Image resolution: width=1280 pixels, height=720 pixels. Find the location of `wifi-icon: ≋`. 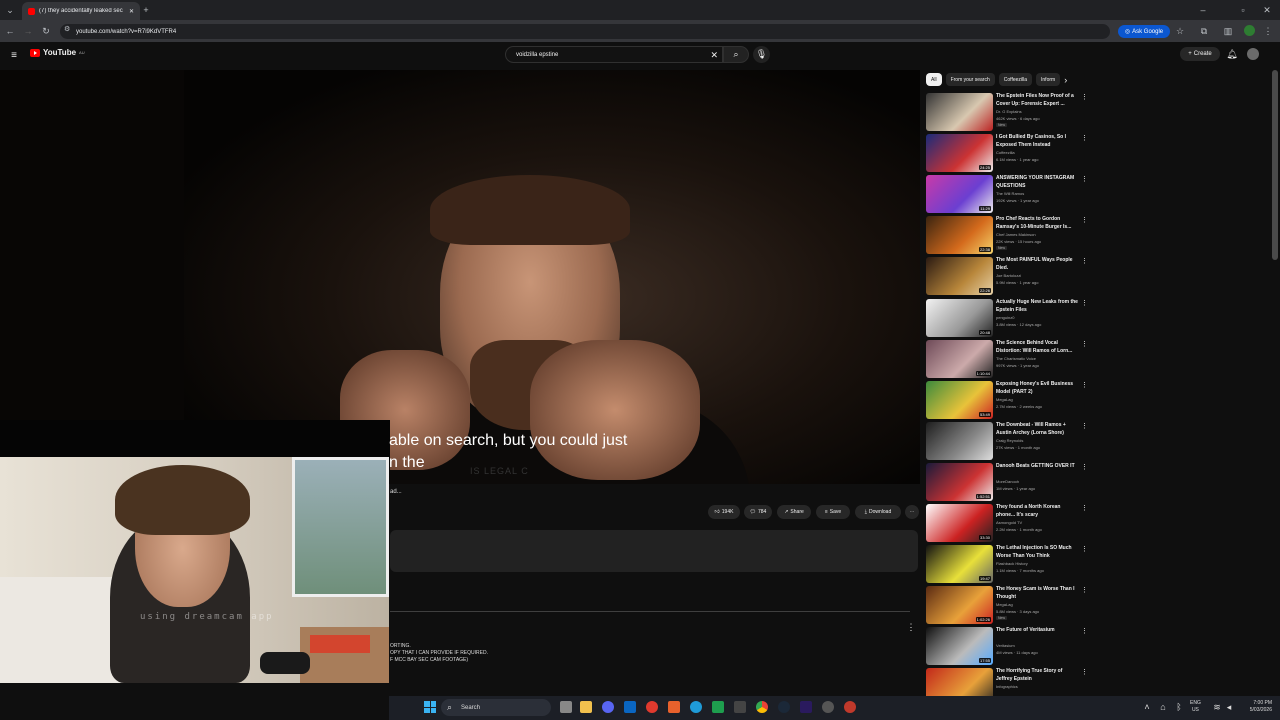

wifi-icon: ≋ is located at coordinates (1217, 707).